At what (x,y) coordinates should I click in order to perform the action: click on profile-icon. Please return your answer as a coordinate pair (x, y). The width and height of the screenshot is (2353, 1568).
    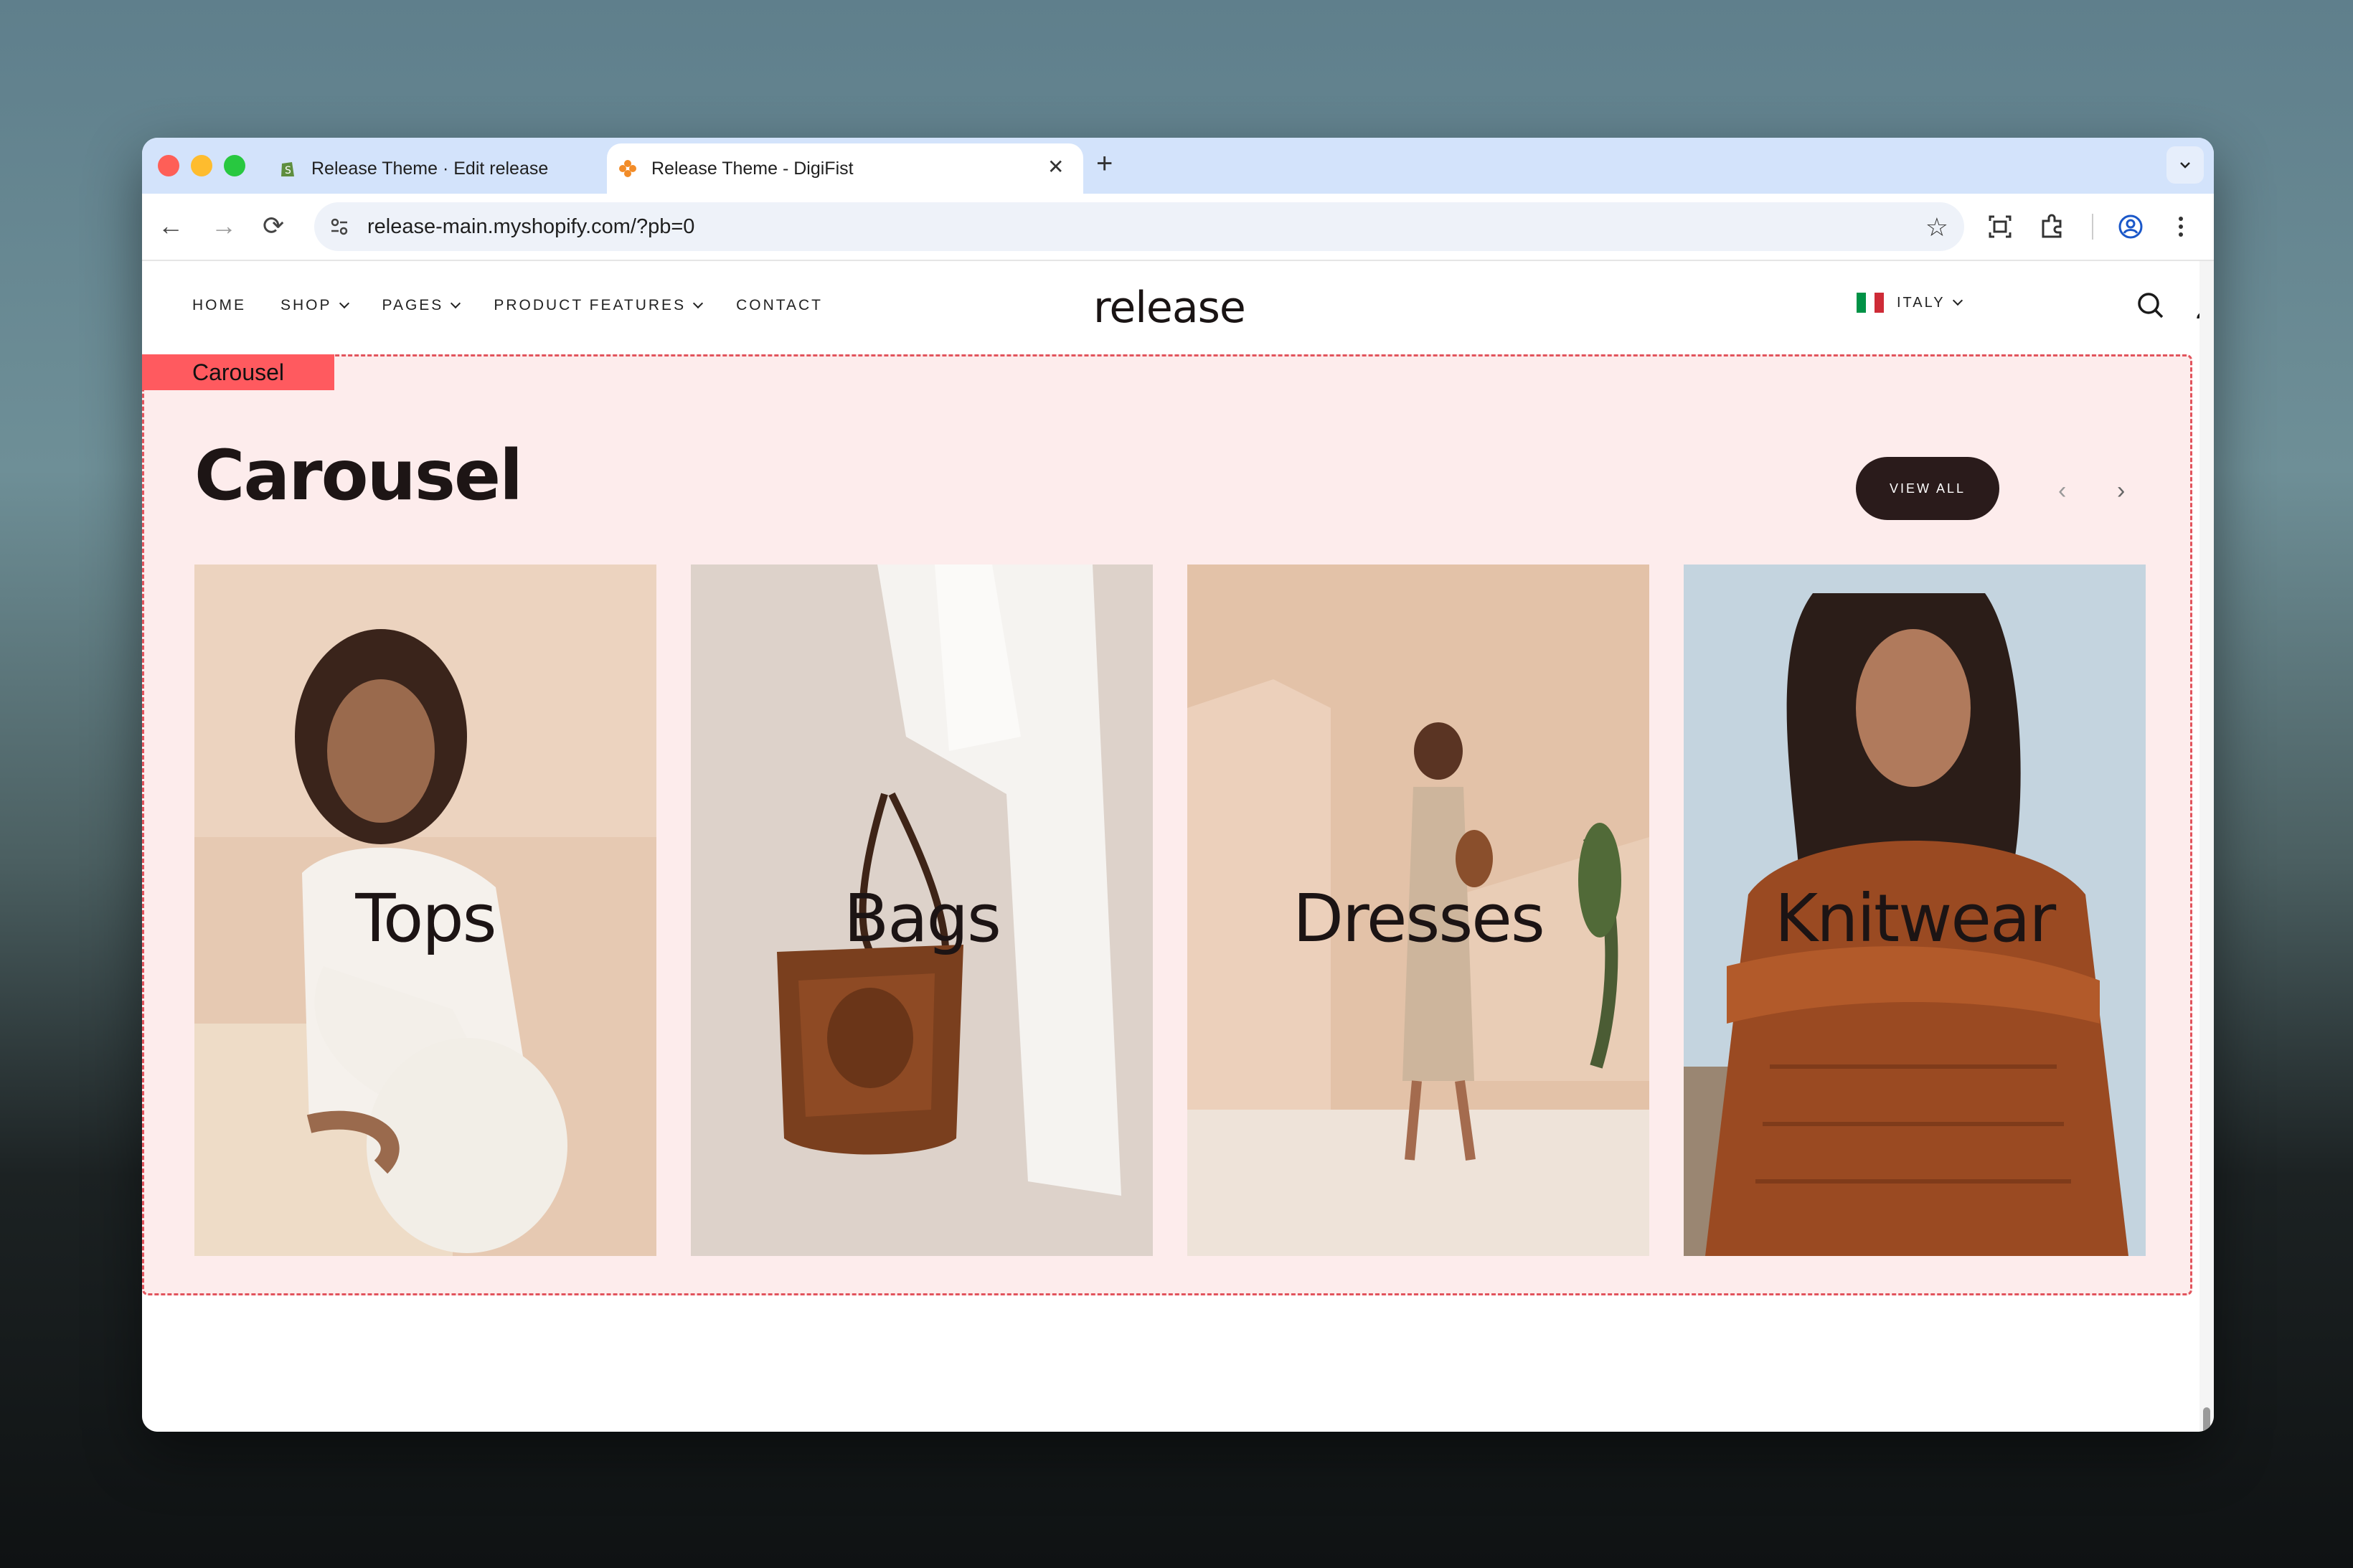
    Looking at the image, I should click on (2131, 226).